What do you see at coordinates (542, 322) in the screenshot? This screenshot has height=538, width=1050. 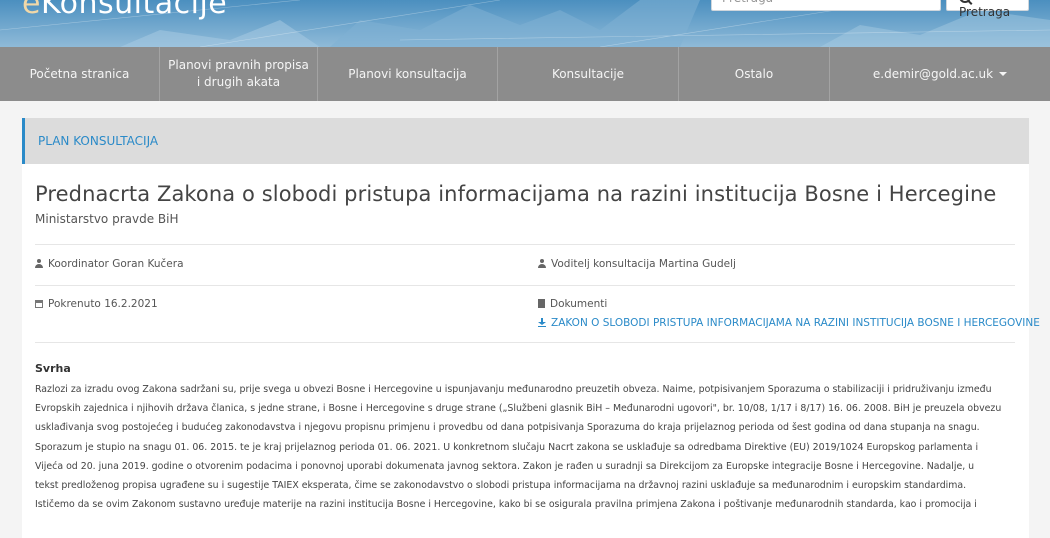 I see `download-icon` at bounding box center [542, 322].